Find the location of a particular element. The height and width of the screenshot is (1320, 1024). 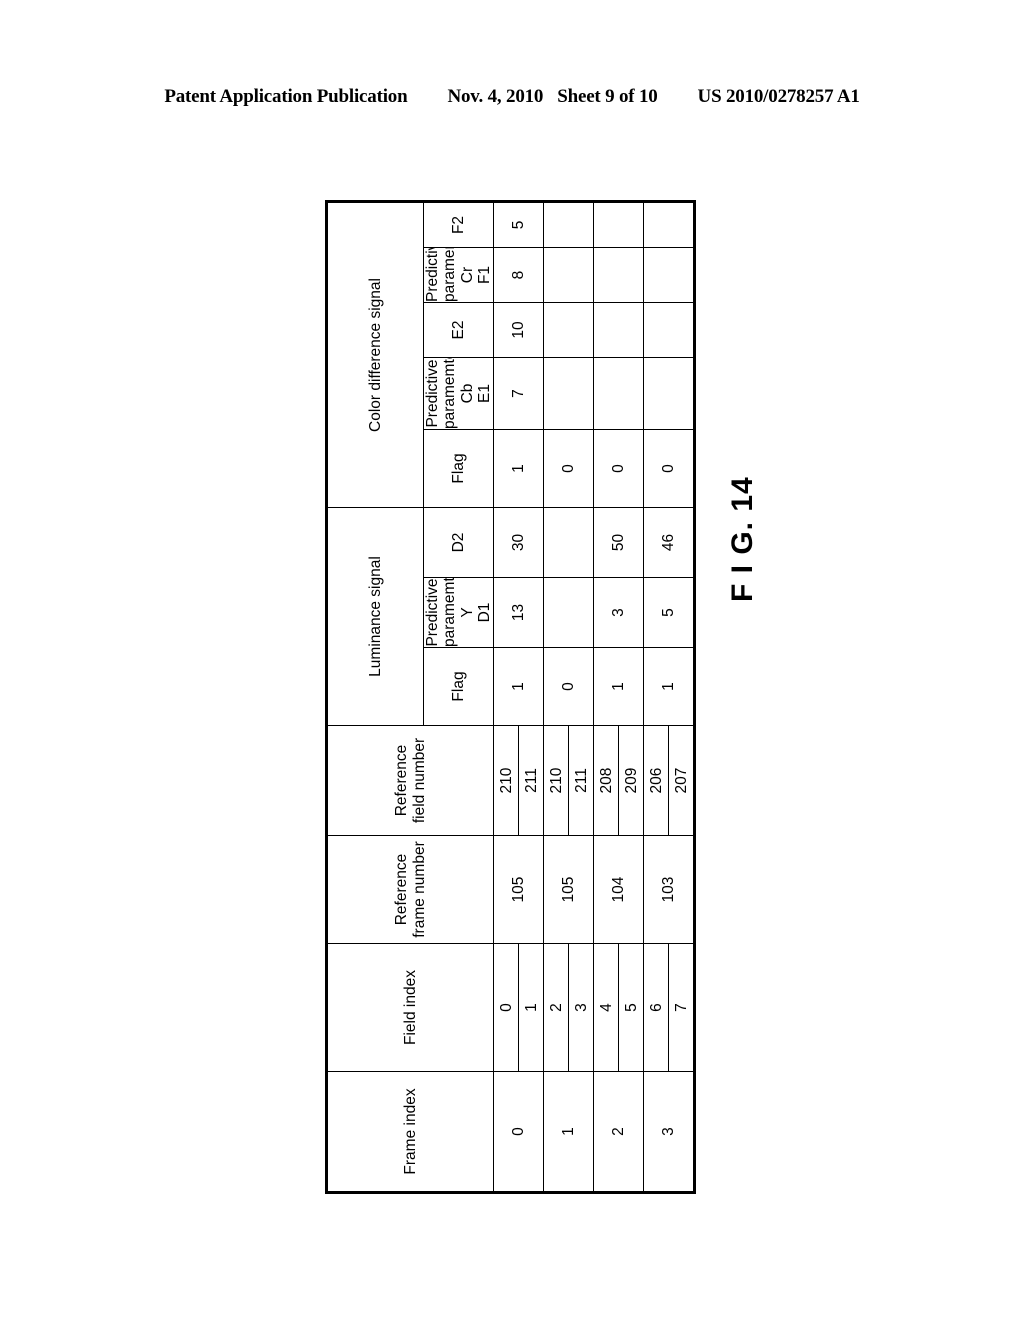

header-reference-frame-number-line1: Reference is located at coordinates (402, 889).